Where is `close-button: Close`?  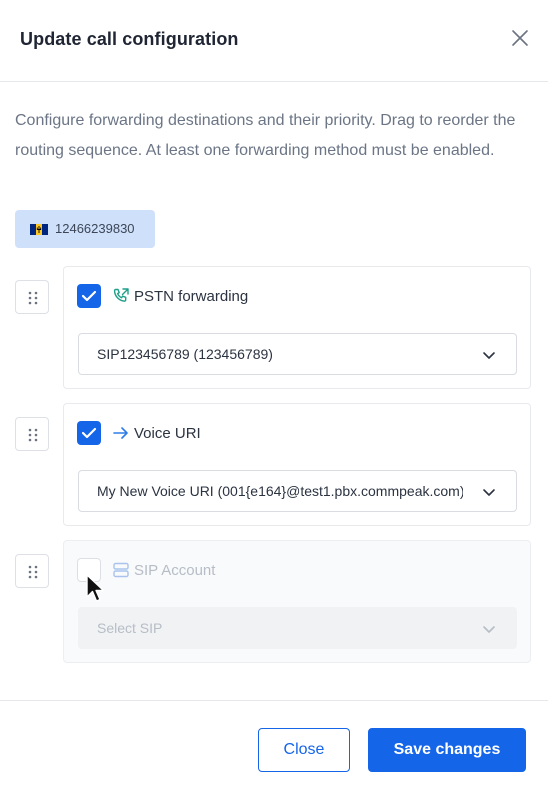 close-button: Close is located at coordinates (304, 750).